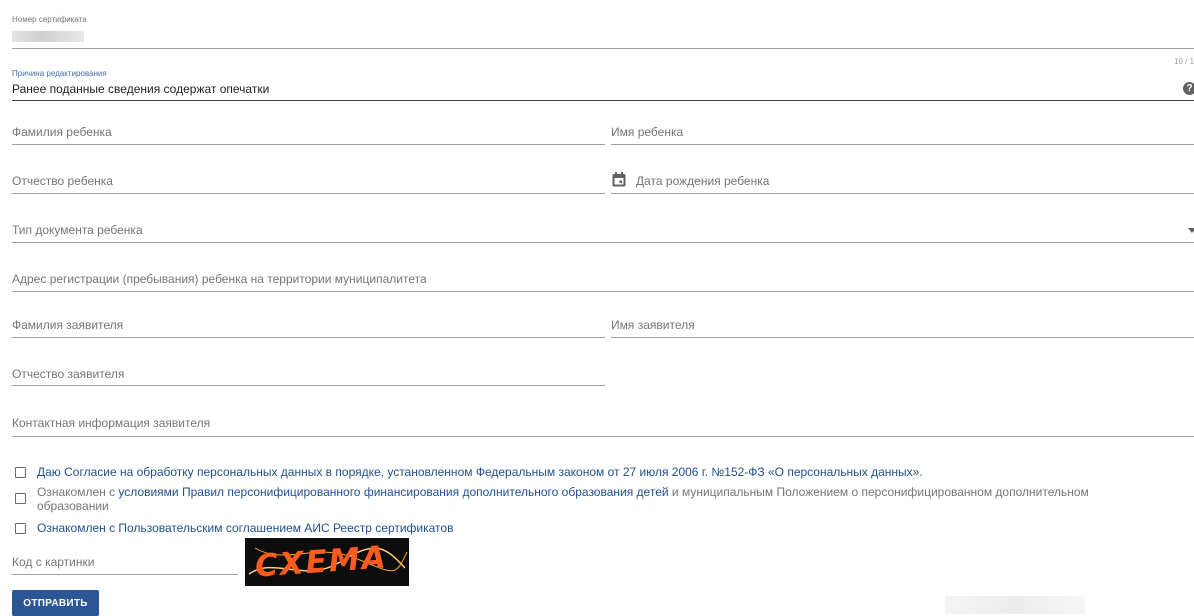  What do you see at coordinates (308, 131) in the screenshot?
I see `child-last-name-field` at bounding box center [308, 131].